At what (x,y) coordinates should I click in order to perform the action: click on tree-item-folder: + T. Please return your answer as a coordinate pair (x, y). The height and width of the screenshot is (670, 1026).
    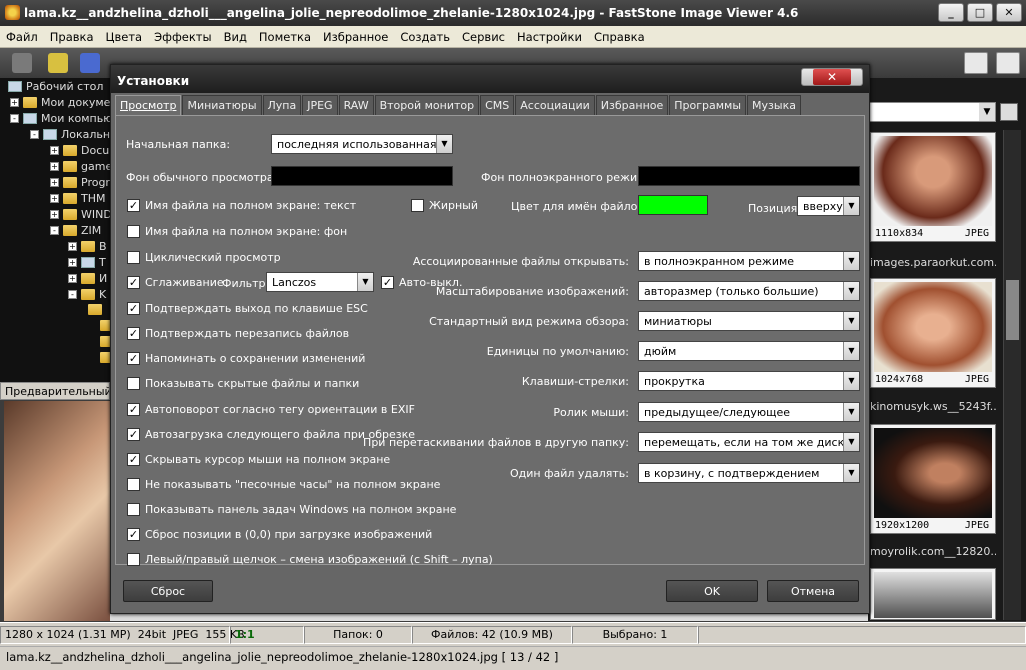
    Looking at the image, I should click on (87, 262).